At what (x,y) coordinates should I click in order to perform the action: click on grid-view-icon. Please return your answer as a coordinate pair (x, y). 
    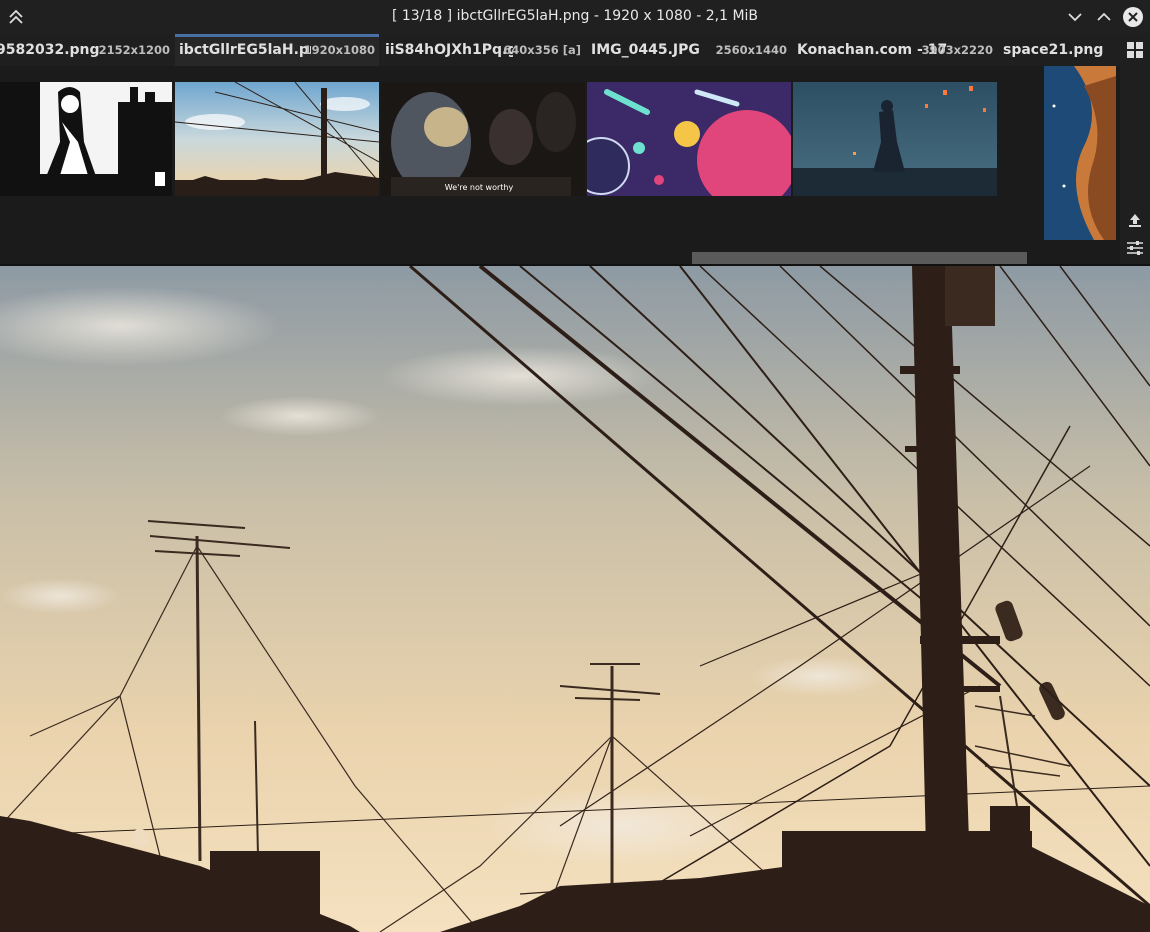
    Looking at the image, I should click on (1135, 50).